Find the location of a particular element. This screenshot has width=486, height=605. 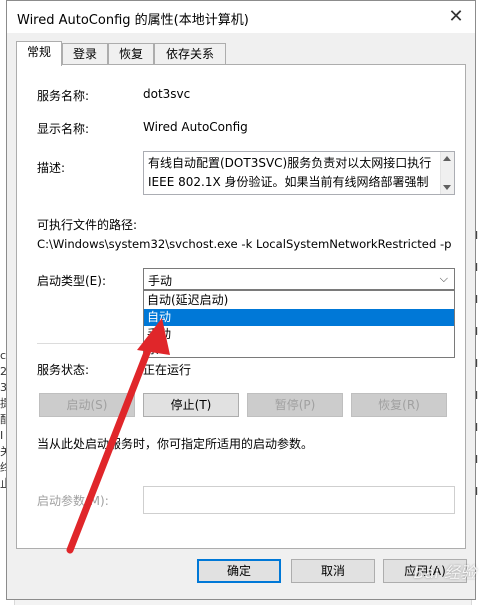

resume-button: 恢复(R) is located at coordinates (399, 405).